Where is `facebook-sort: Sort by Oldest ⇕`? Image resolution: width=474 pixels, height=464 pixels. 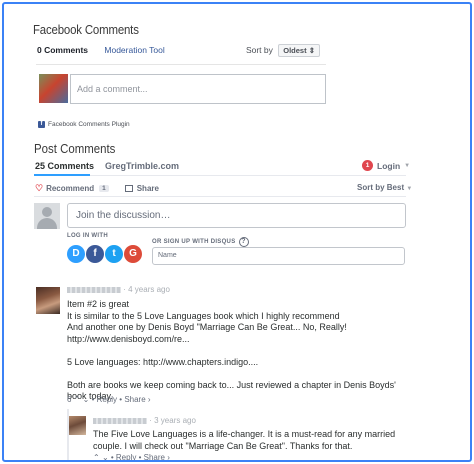
facebook-sort: Sort by Oldest ⇕ is located at coordinates (283, 50).